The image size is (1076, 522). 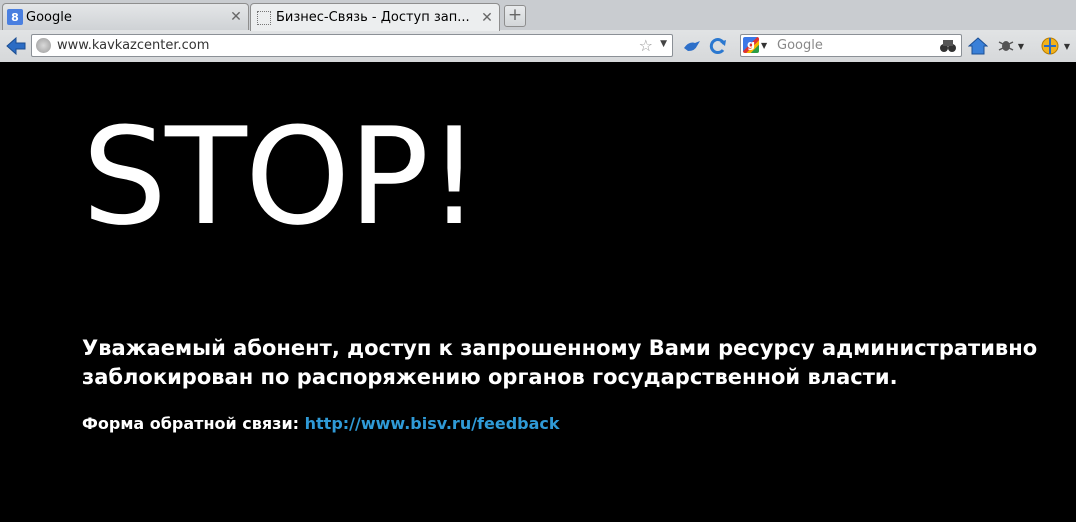 I want to click on blue-bird-icon, so click(x=692, y=46).